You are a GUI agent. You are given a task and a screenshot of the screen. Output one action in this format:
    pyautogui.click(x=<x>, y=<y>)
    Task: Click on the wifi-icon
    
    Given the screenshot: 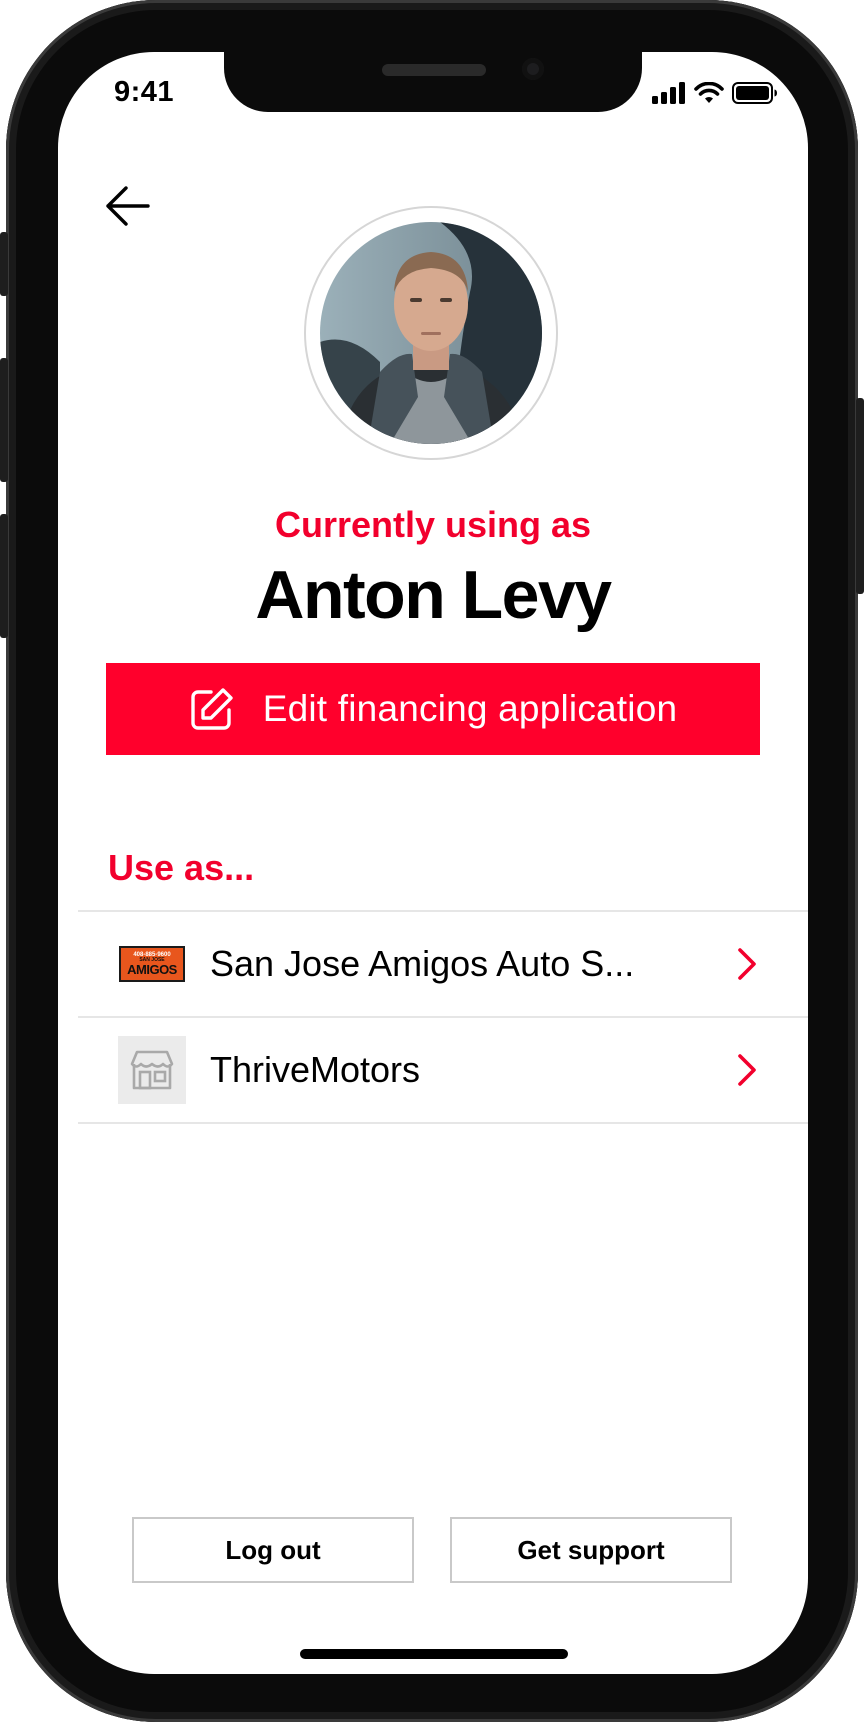 What is the action you would take?
    pyautogui.click(x=709, y=92)
    